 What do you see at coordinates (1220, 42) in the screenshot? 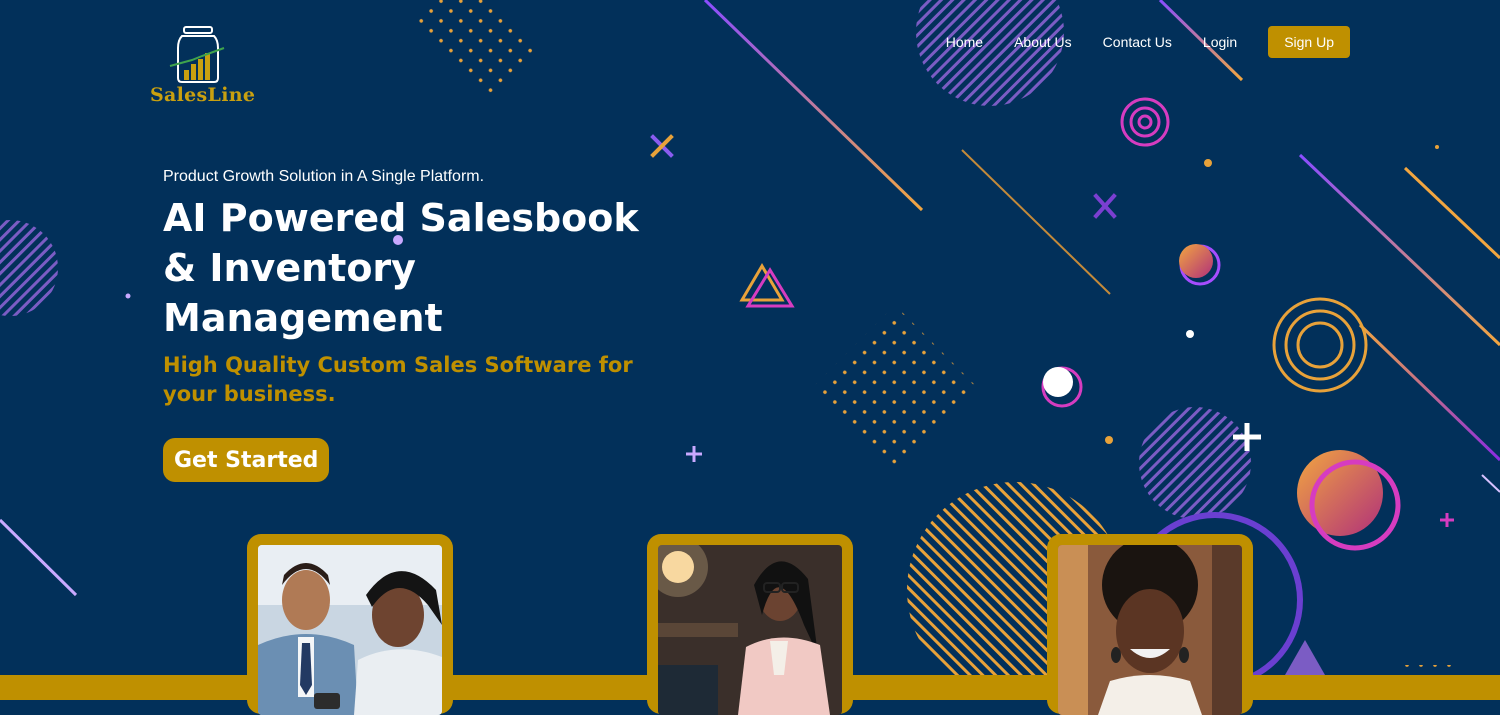
I see `nav-login: Login` at bounding box center [1220, 42].